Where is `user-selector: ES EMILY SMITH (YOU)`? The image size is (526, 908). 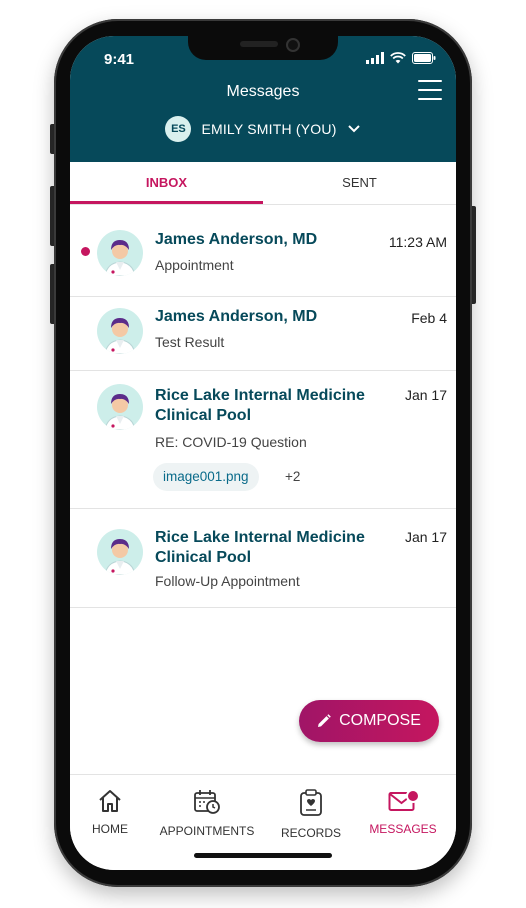
user-selector: ES EMILY SMITH (YOU) is located at coordinates (263, 129).